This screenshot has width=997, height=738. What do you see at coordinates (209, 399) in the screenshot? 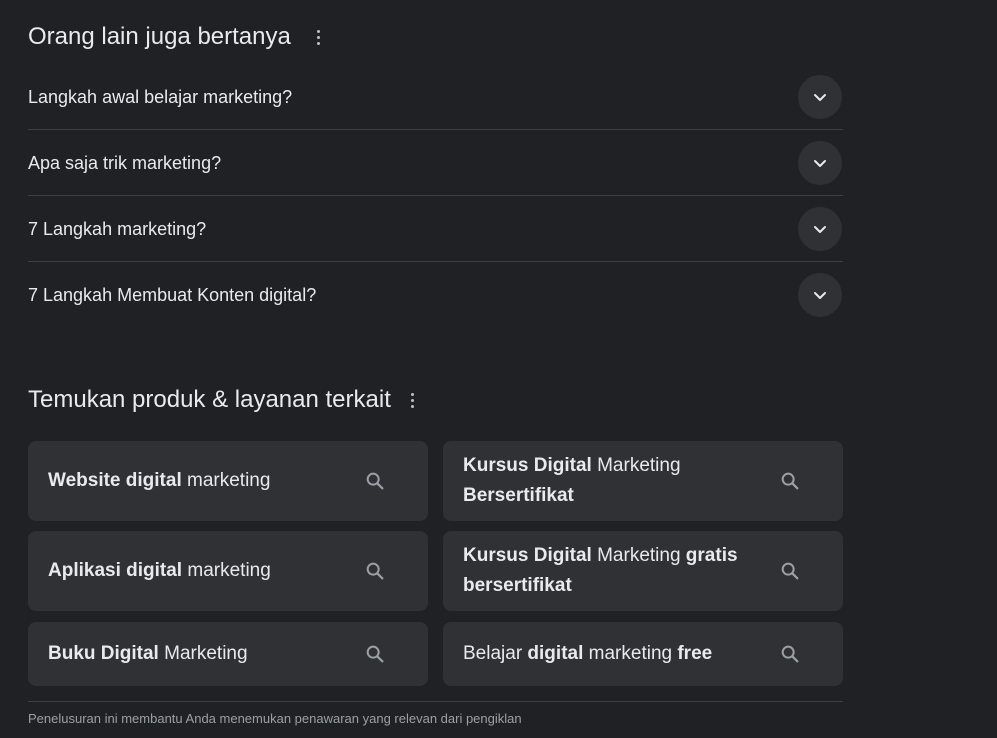
I see `related-title: Temukan produk & layanan terkait` at bounding box center [209, 399].